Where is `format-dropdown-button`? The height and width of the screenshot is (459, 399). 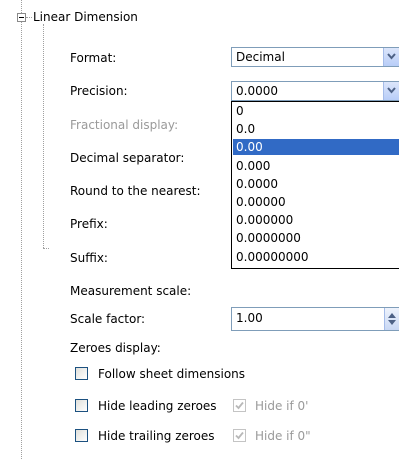 format-dropdown-button is located at coordinates (391, 57).